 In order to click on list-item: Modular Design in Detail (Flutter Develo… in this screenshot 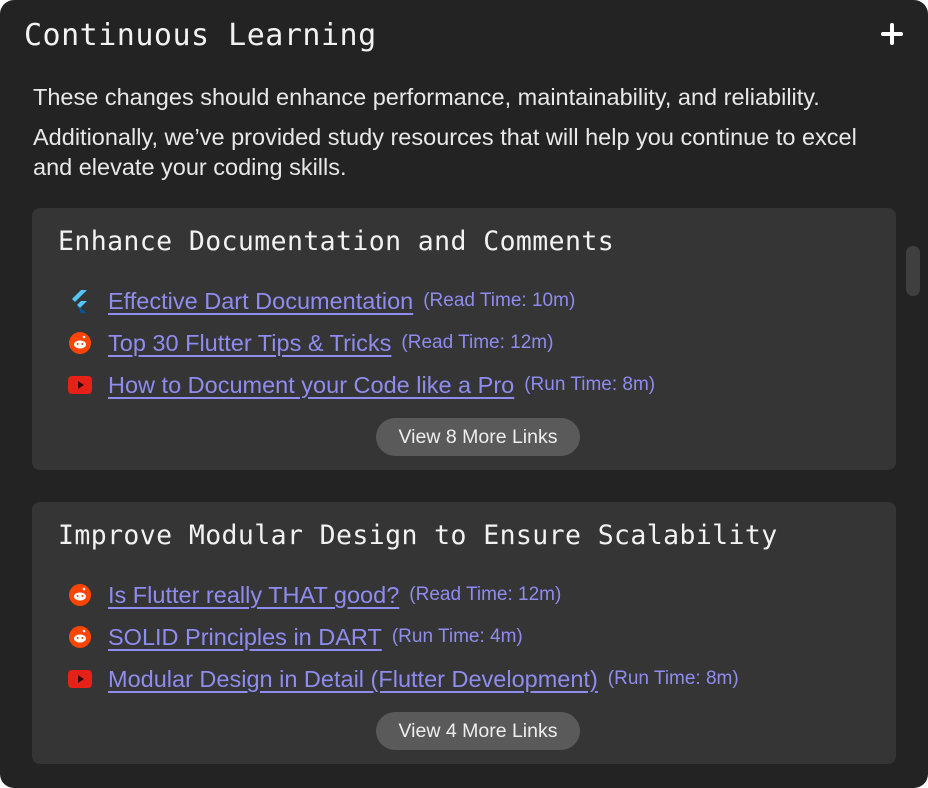, I will do `click(472, 679)`.